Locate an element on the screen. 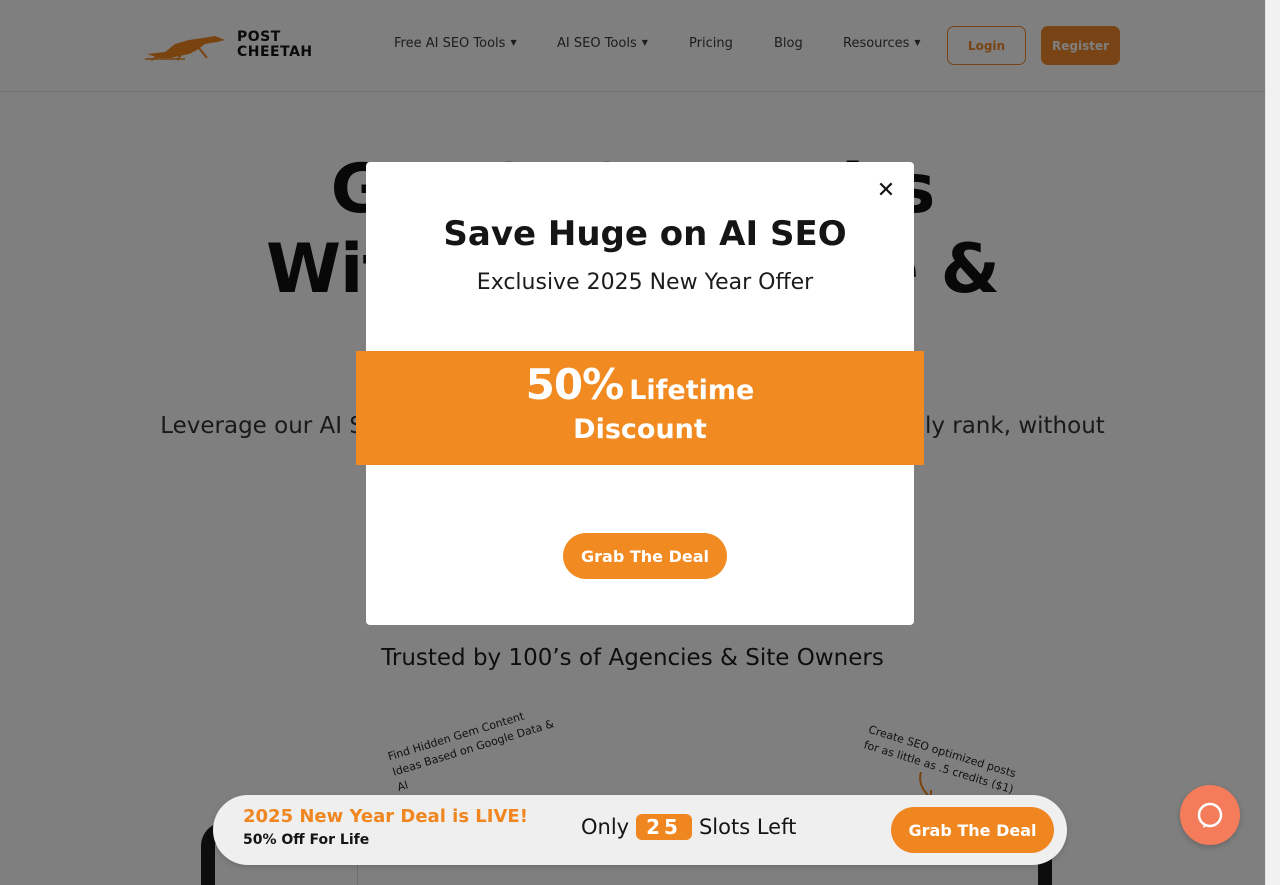 The width and height of the screenshot is (1280, 885). slots-count-badge: 25 is located at coordinates (664, 827).